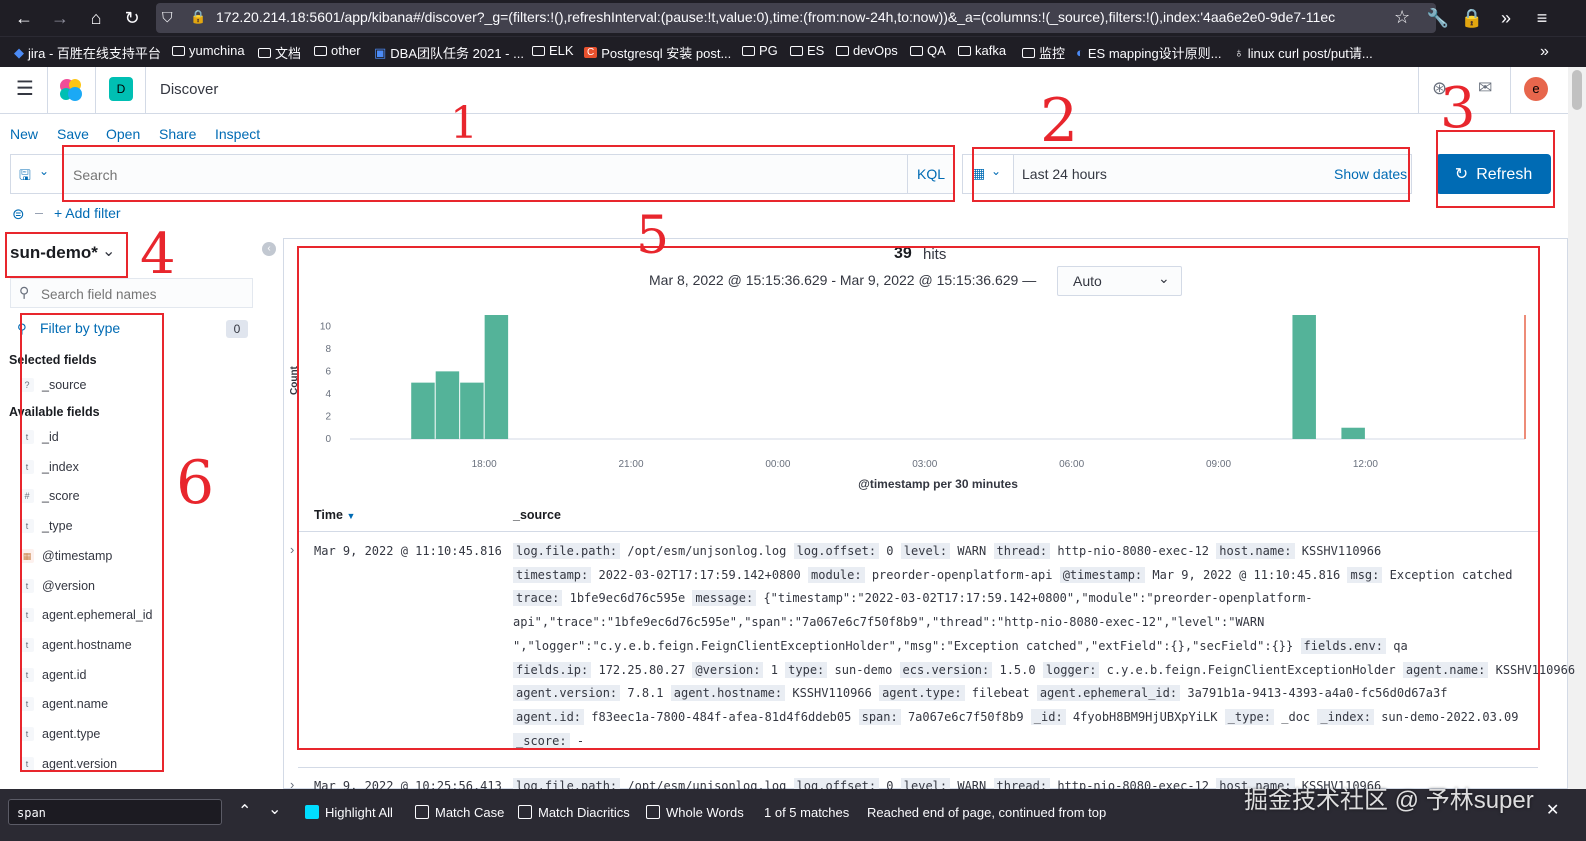 This screenshot has width=1586, height=841. I want to click on kibana-logo-icon, so click(71, 90).